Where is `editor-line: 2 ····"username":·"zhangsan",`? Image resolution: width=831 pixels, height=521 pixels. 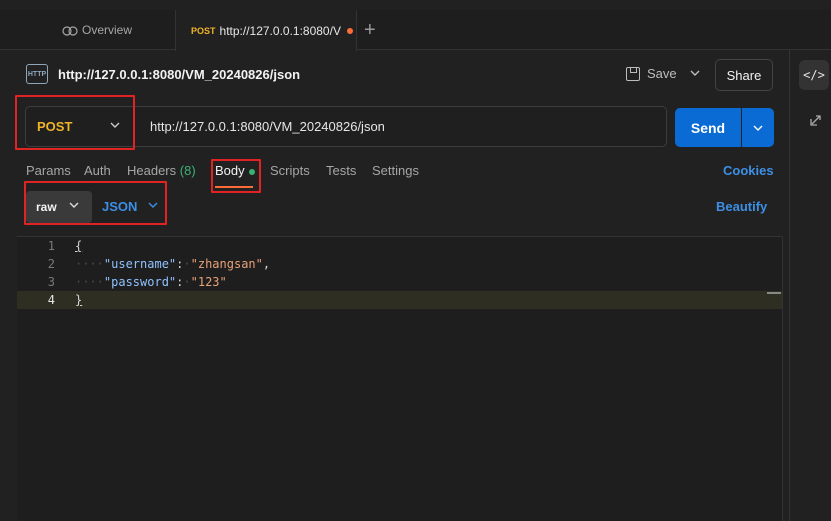 editor-line: 2 ····"username":·"zhangsan", is located at coordinates (399, 264).